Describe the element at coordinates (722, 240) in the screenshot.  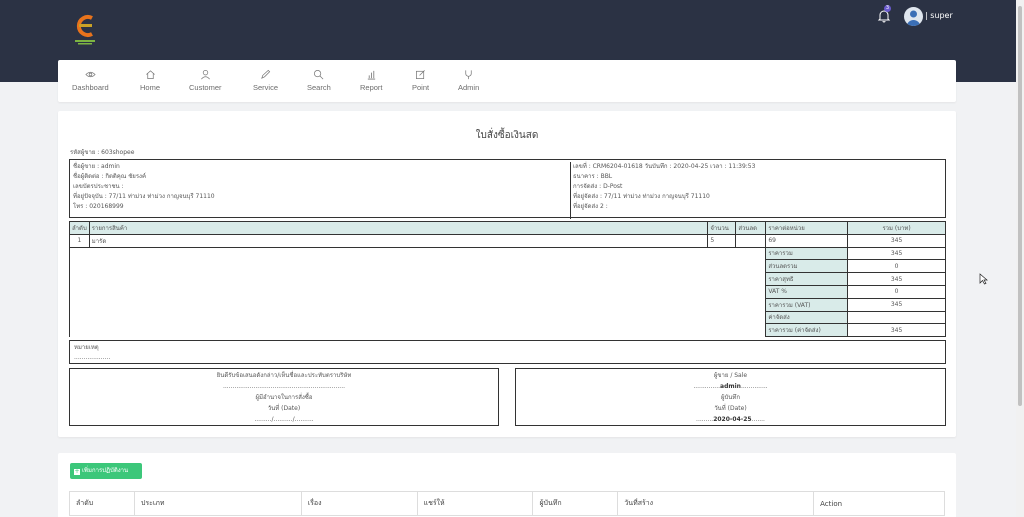
I see `cell-qty: 5` at that location.